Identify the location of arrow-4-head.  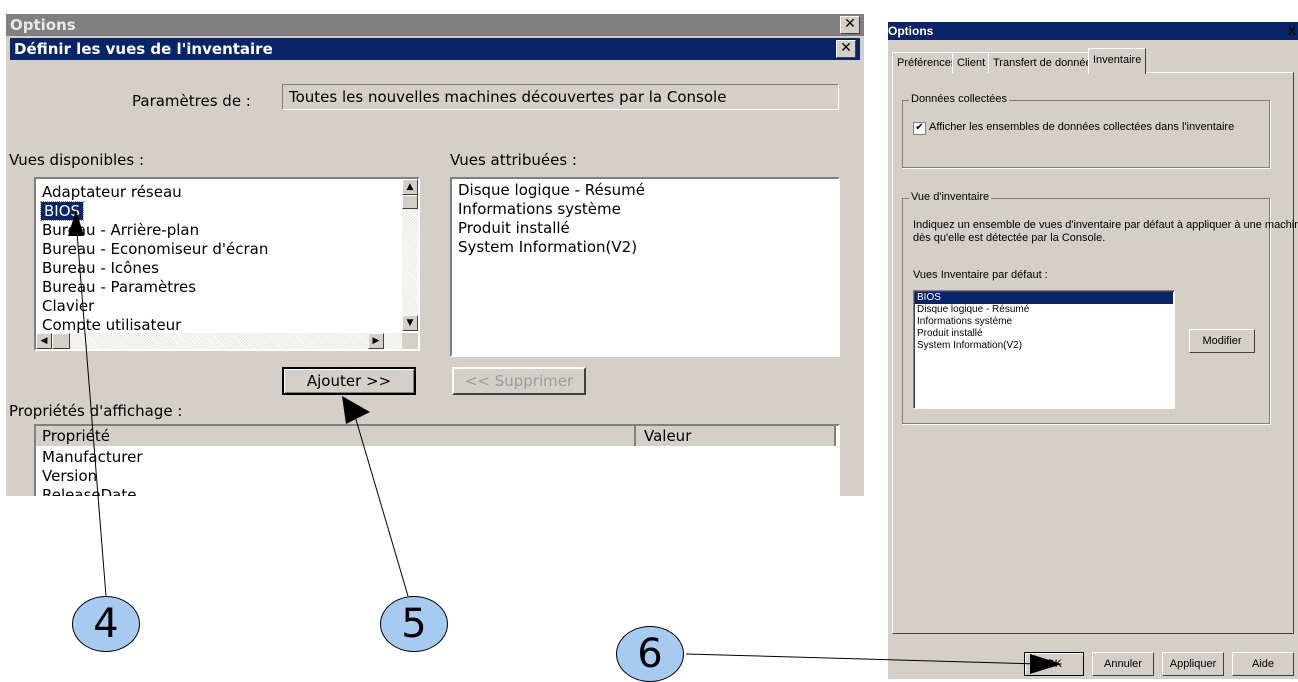
(76, 223).